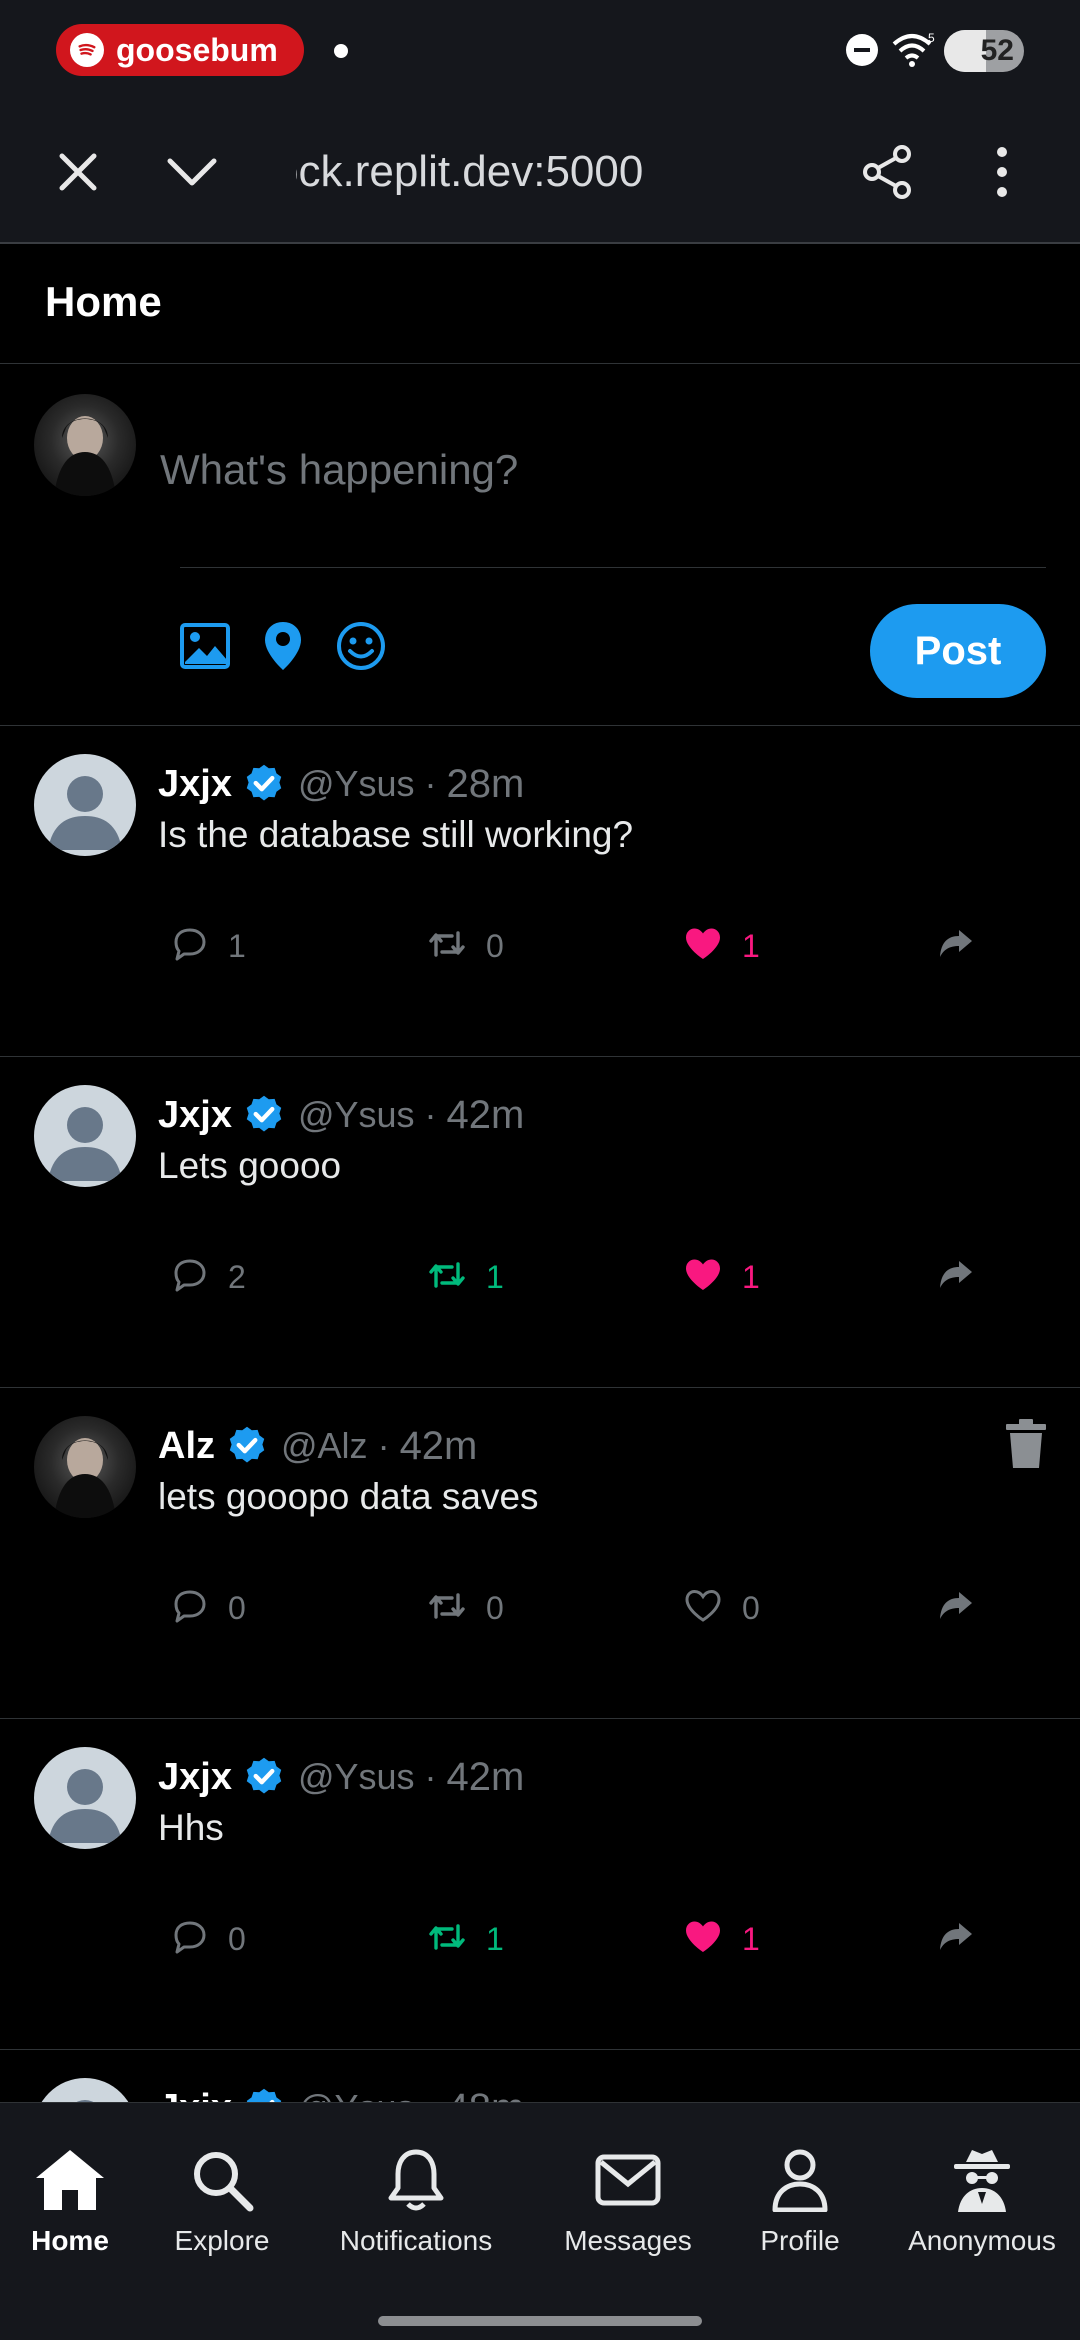  Describe the element at coordinates (191, 1827) in the screenshot. I see `post-text: Hhs` at that location.